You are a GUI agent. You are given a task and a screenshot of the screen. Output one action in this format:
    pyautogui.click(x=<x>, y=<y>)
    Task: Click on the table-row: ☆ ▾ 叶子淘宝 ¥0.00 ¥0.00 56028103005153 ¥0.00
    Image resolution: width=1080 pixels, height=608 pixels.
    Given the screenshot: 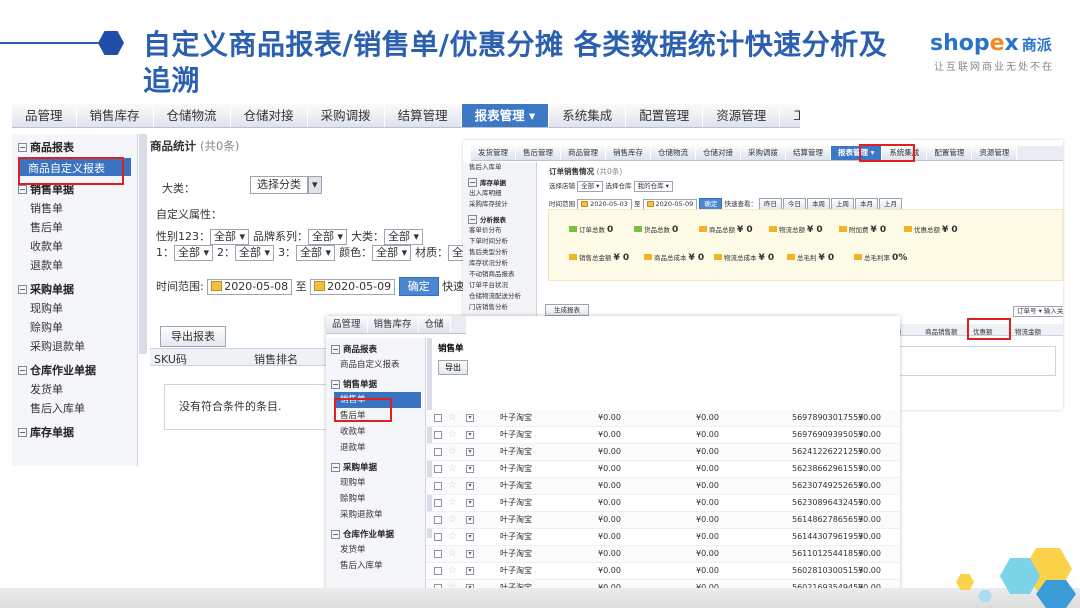 What is the action you would take?
    pyautogui.click(x=663, y=571)
    